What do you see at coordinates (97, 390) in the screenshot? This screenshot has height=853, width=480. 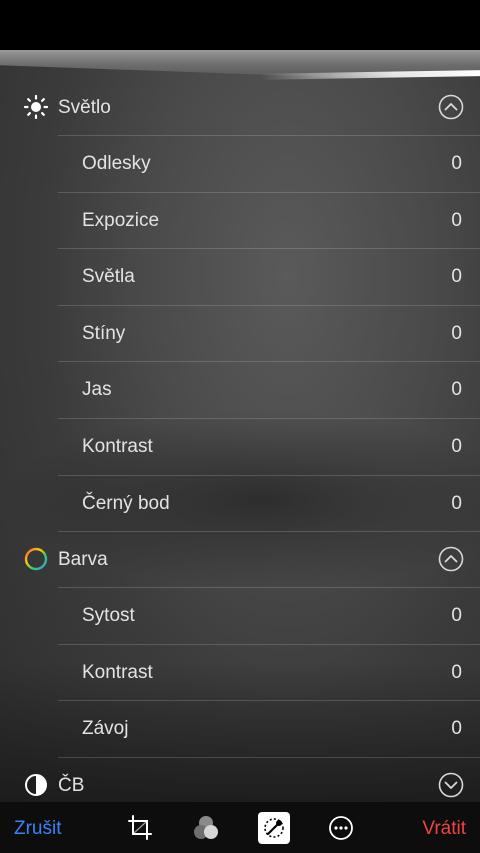 I see `row-label: Jas` at bounding box center [97, 390].